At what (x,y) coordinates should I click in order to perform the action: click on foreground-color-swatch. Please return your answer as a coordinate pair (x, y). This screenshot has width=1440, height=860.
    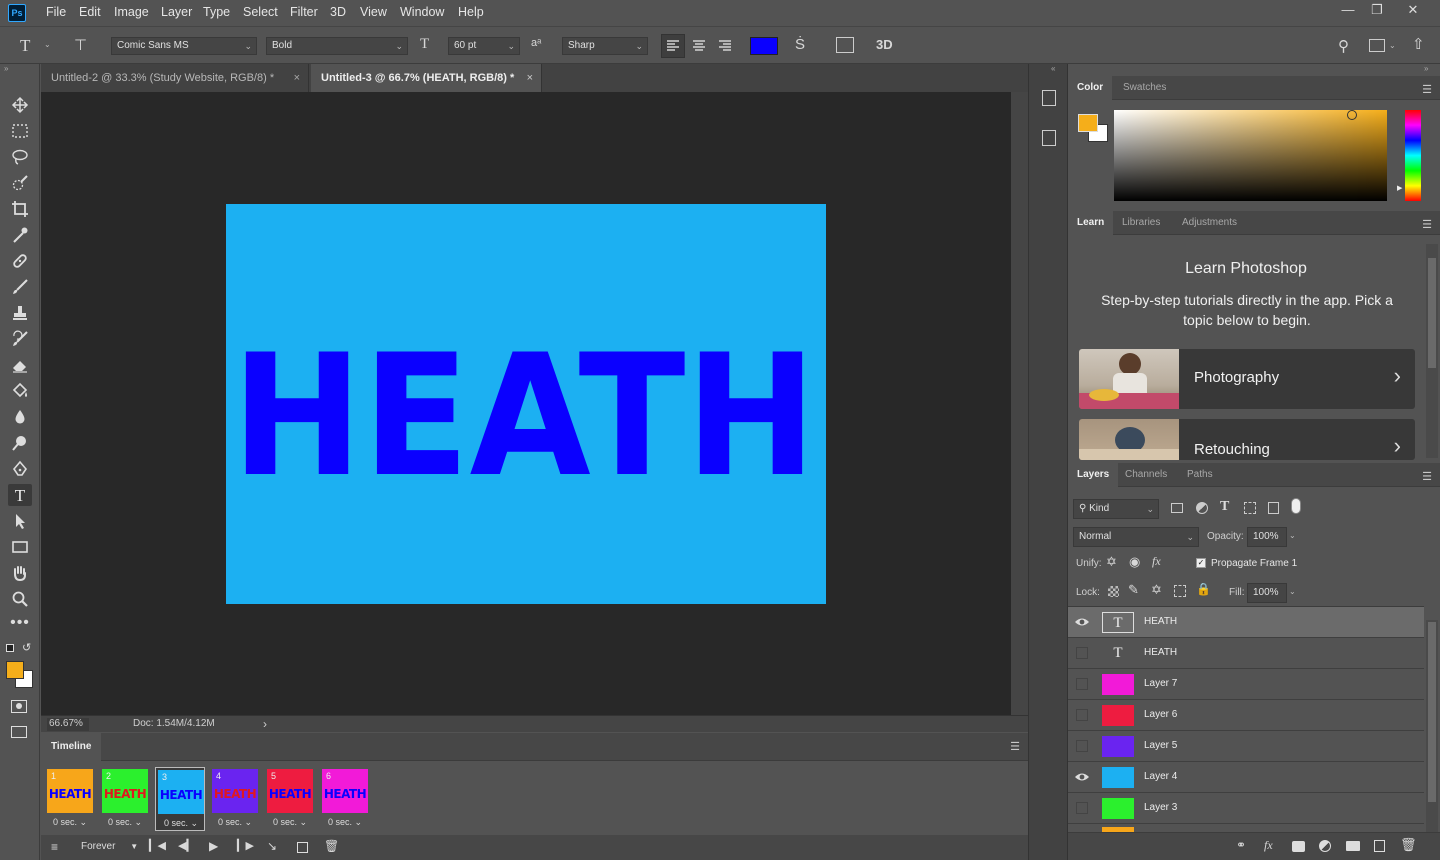
    Looking at the image, I should click on (15, 670).